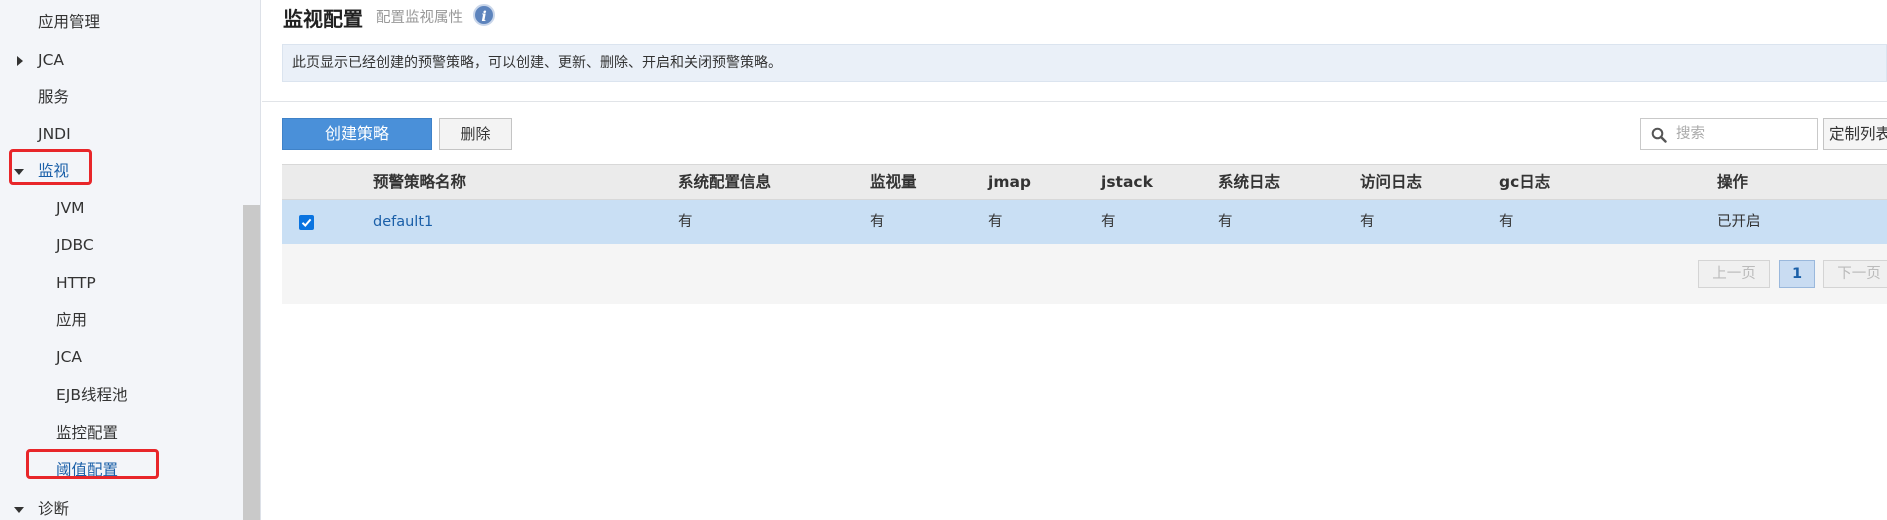 The height and width of the screenshot is (520, 1887). I want to click on sidebar-item-threshold-config: 阈值配置, so click(87, 470).